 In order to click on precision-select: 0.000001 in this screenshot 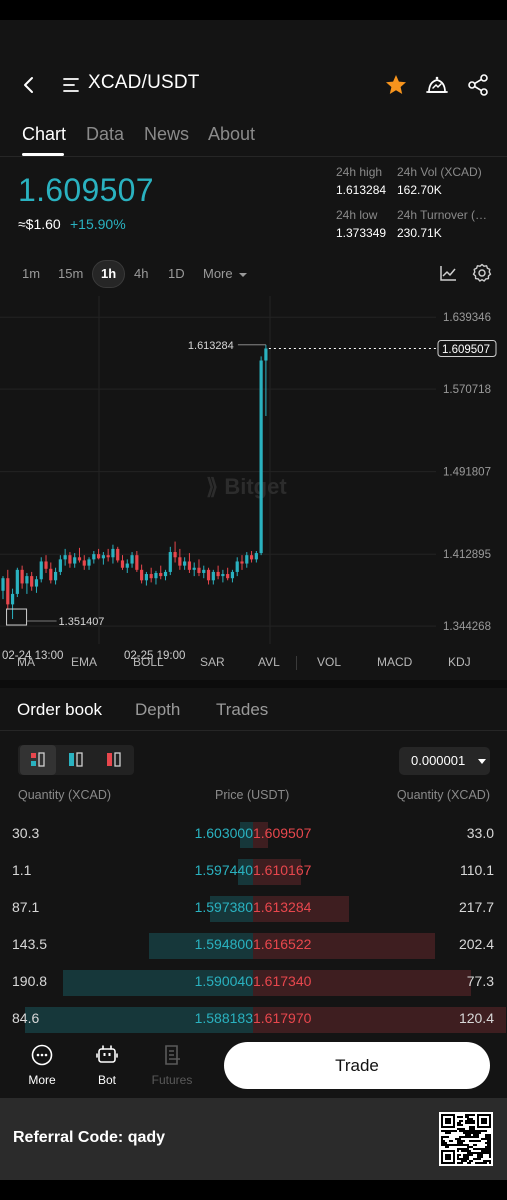, I will do `click(444, 761)`.